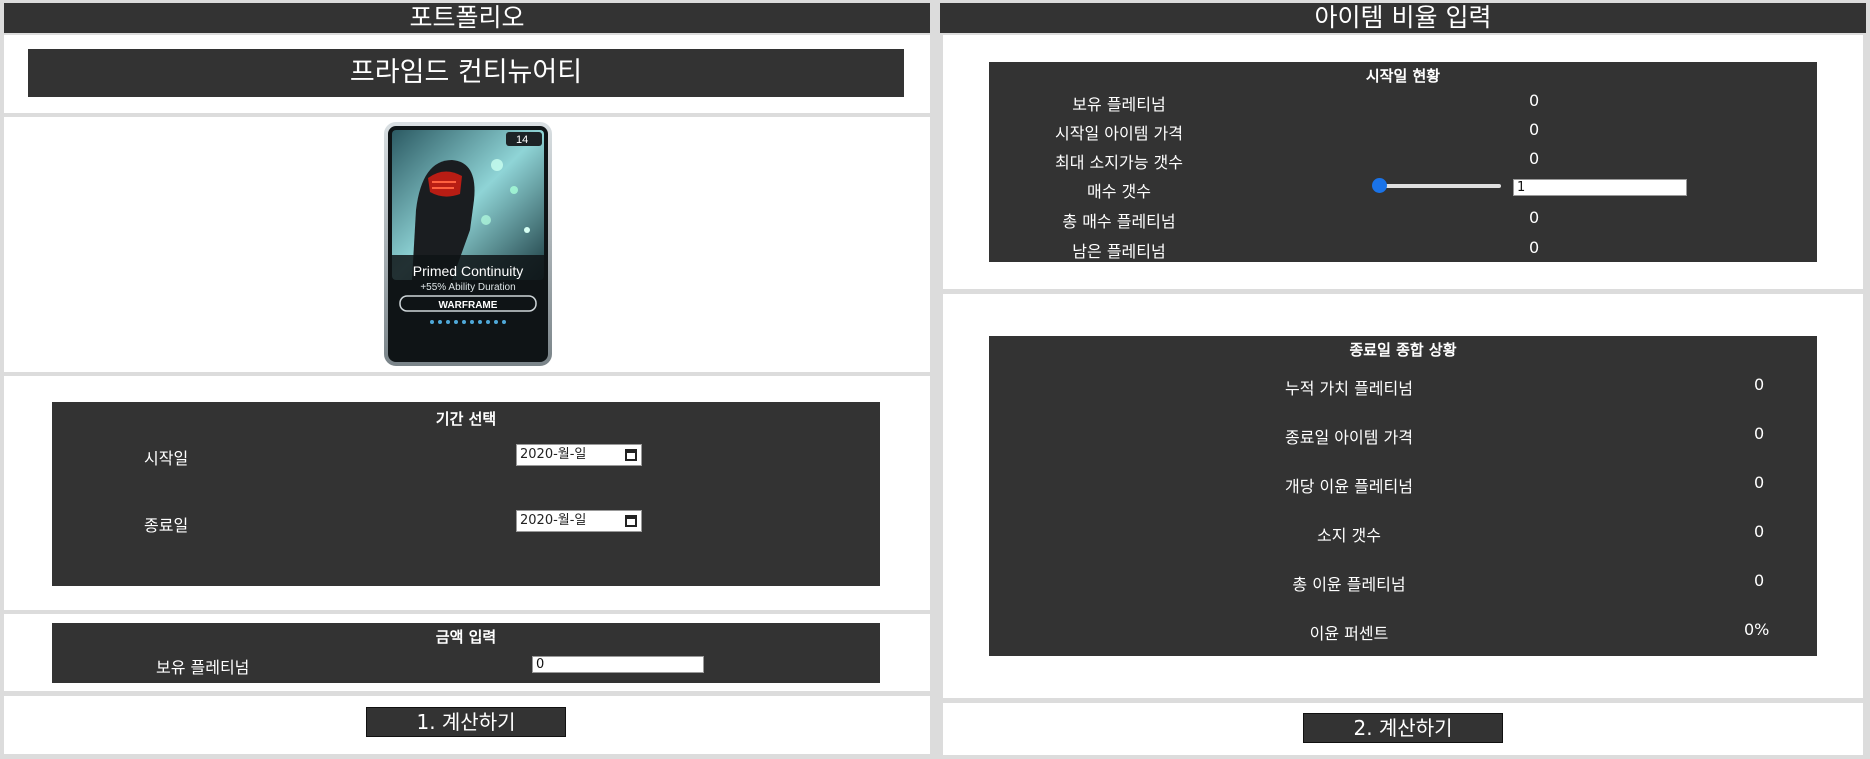  I want to click on total-buy-platinum-label: 총 매수 플레티넘, so click(1119, 221).